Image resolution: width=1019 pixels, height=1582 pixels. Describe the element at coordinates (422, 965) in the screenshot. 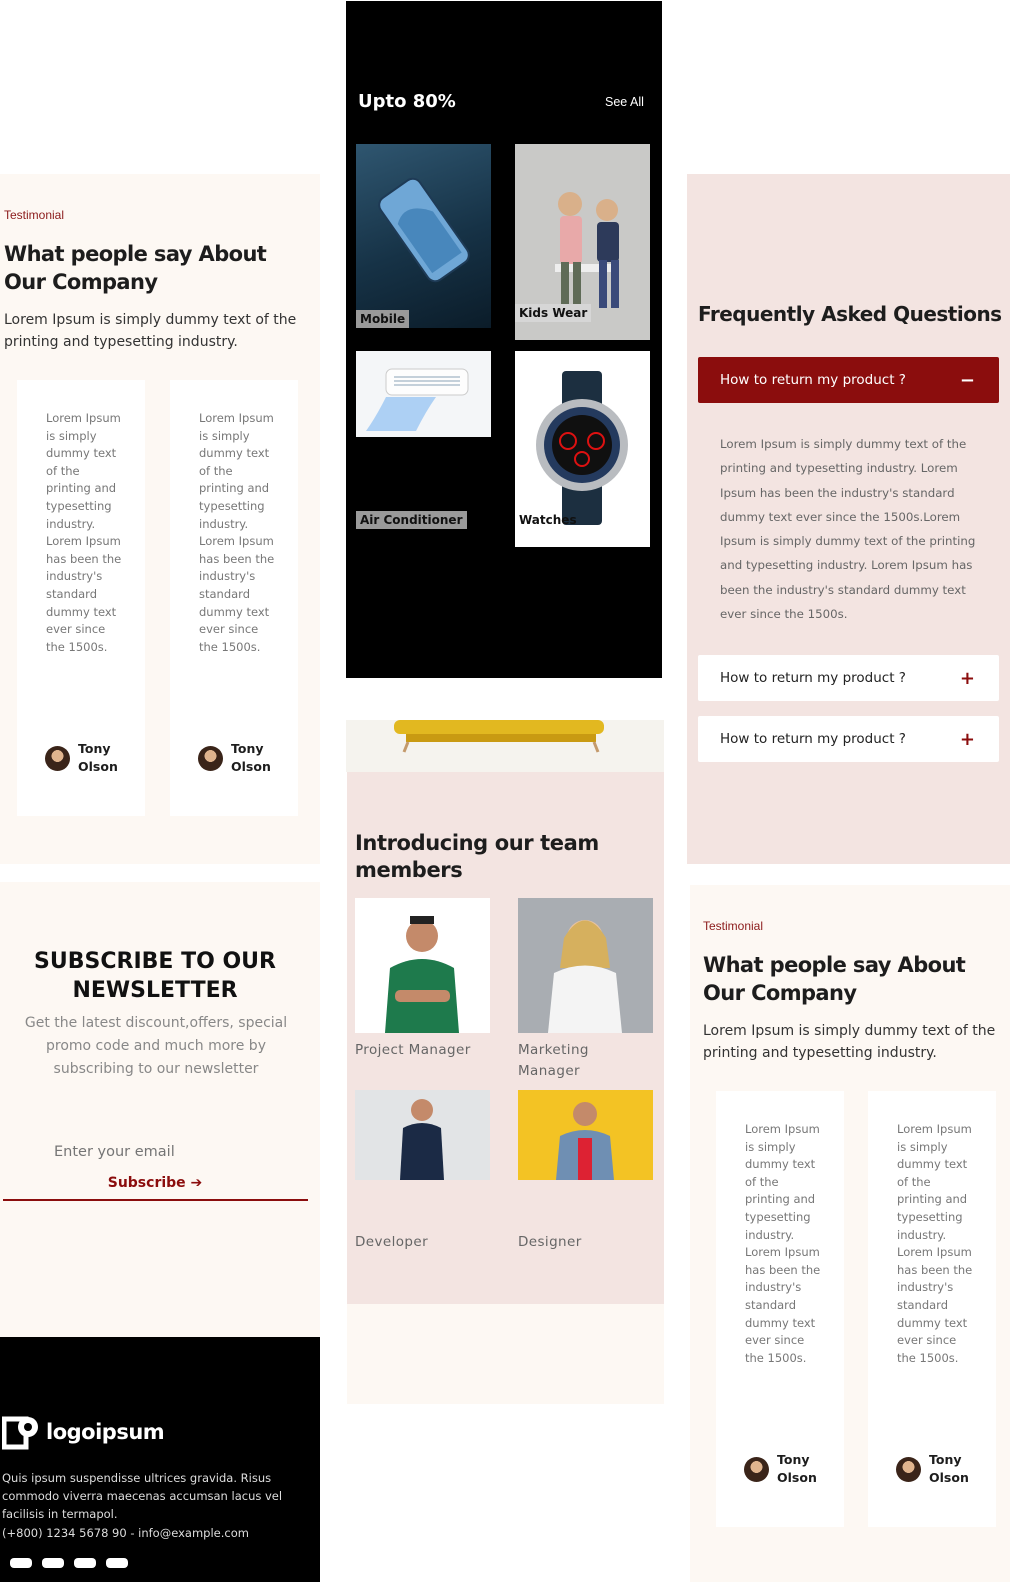

I see `team-photo-project-manager` at that location.